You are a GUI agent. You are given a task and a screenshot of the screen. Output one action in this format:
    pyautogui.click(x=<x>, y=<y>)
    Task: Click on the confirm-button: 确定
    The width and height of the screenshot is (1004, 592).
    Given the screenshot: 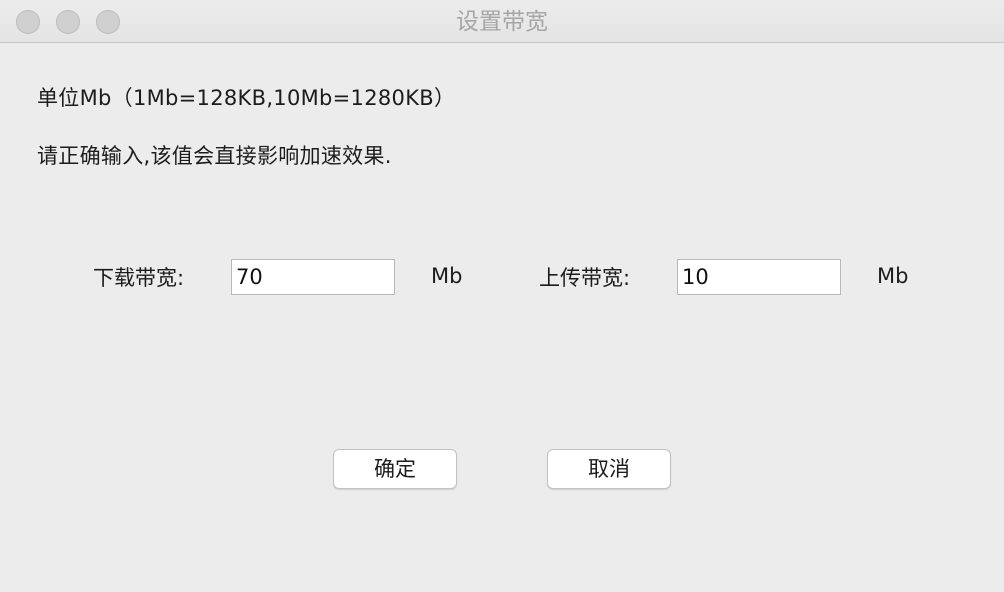 What is the action you would take?
    pyautogui.click(x=395, y=469)
    